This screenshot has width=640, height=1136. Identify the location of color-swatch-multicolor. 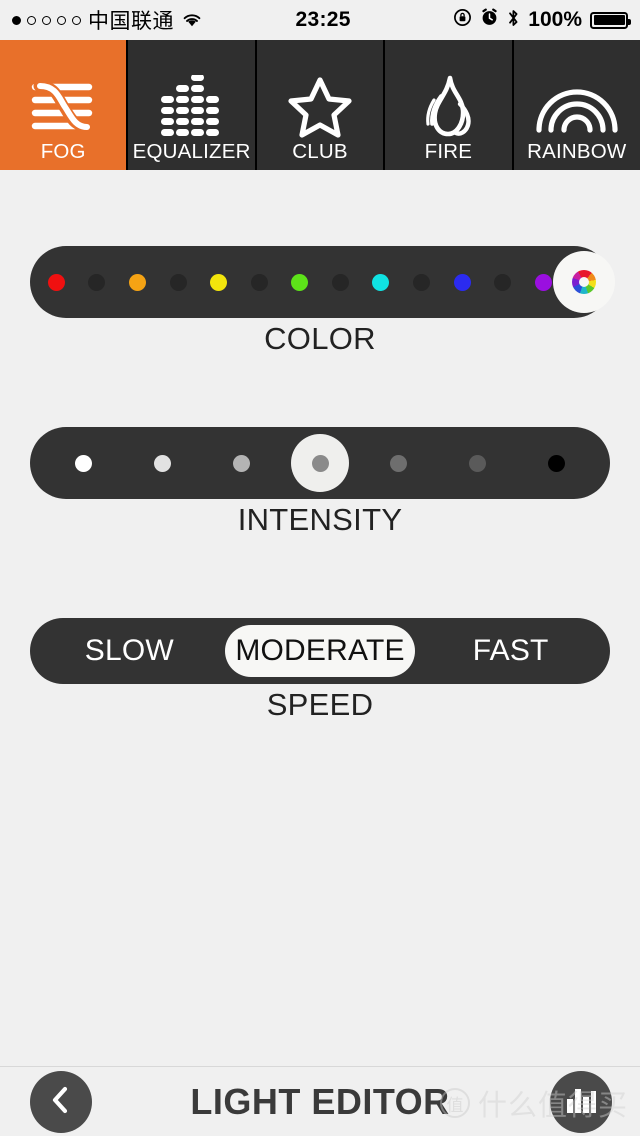
(583, 282).